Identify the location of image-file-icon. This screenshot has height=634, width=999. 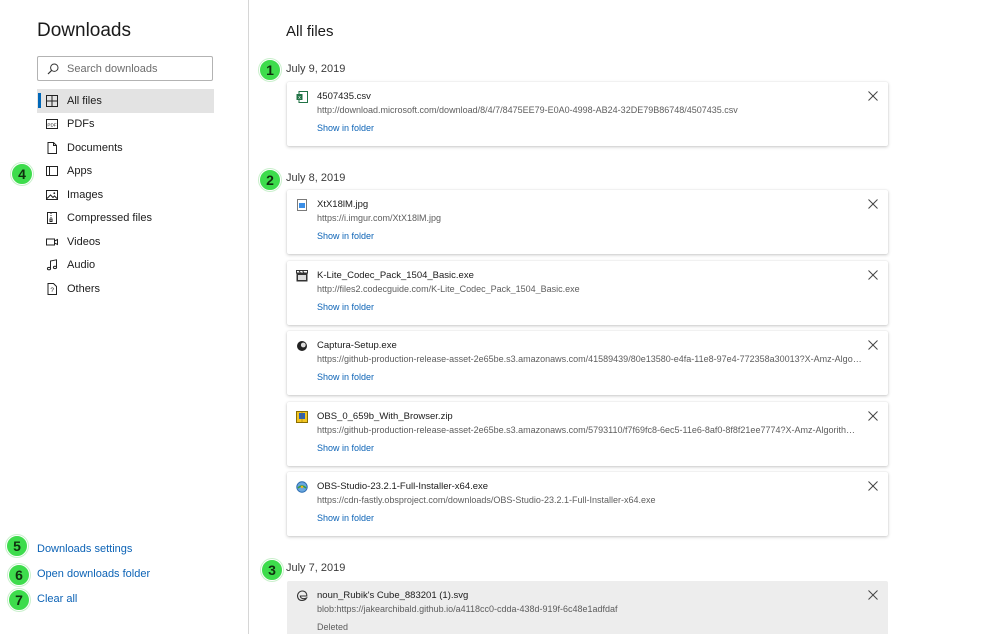
(302, 205).